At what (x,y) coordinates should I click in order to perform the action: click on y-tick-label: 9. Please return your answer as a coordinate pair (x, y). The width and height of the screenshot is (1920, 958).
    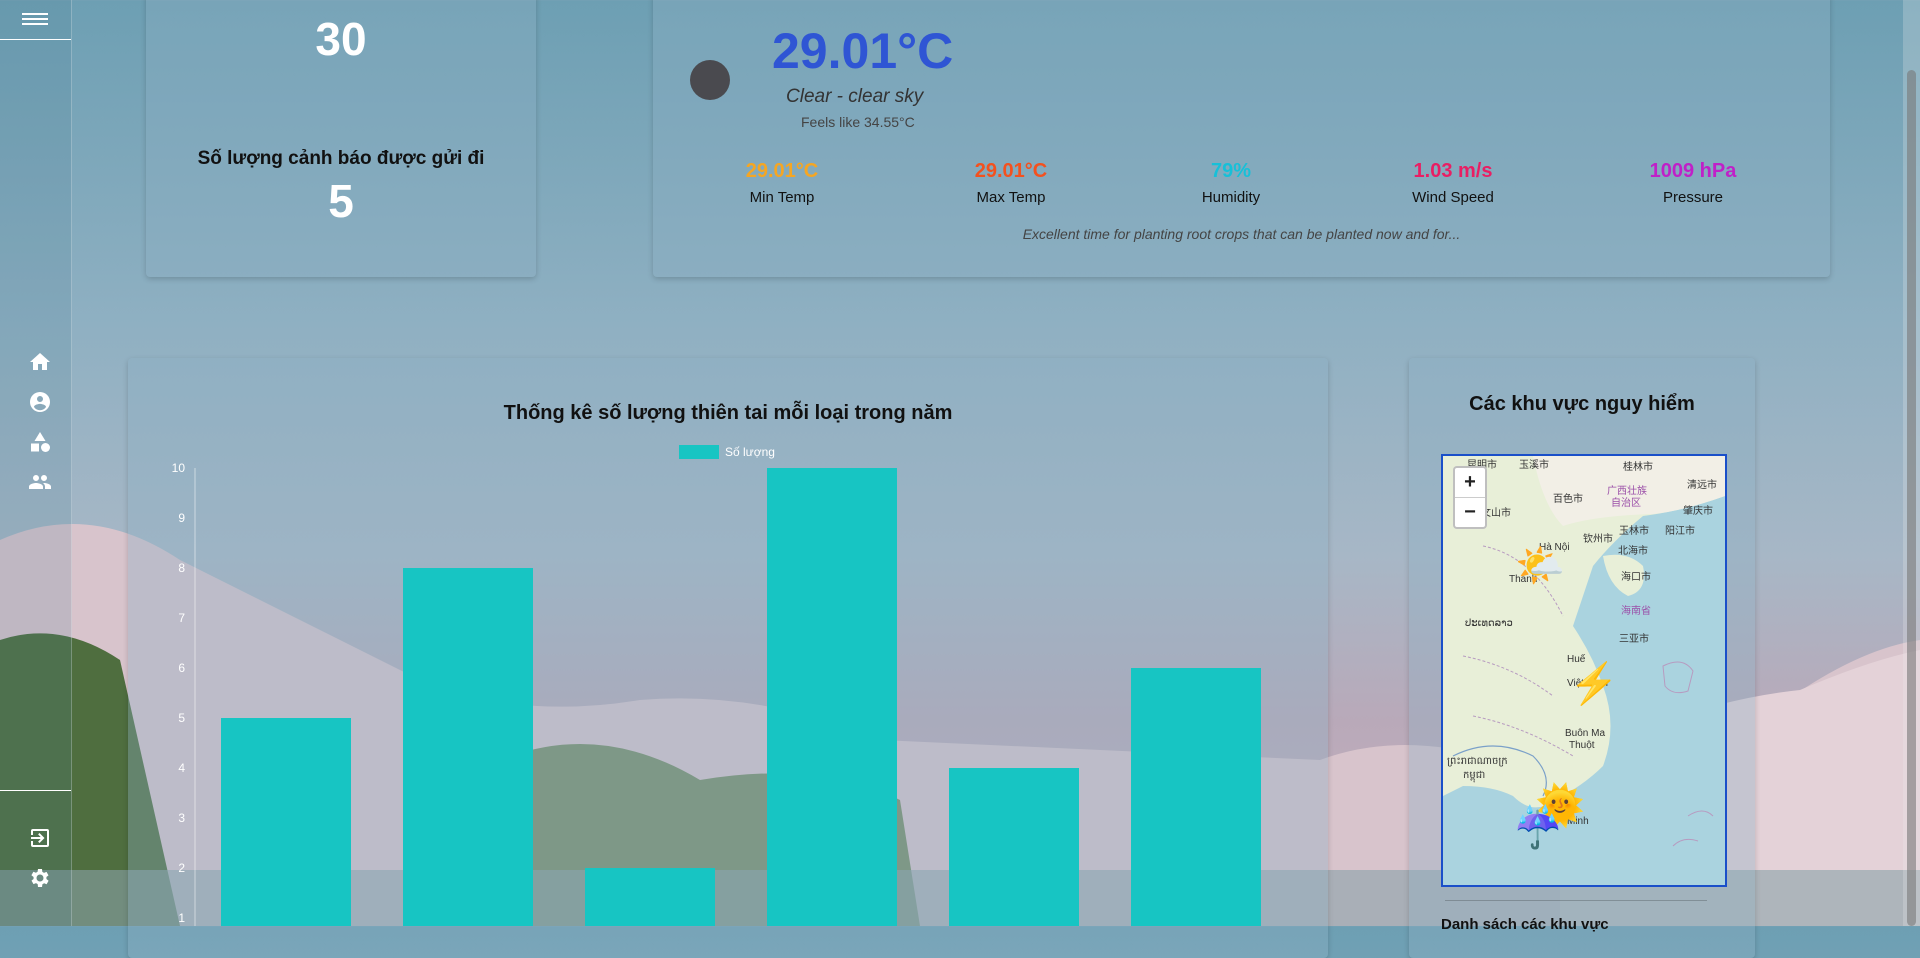
    Looking at the image, I should click on (181, 518).